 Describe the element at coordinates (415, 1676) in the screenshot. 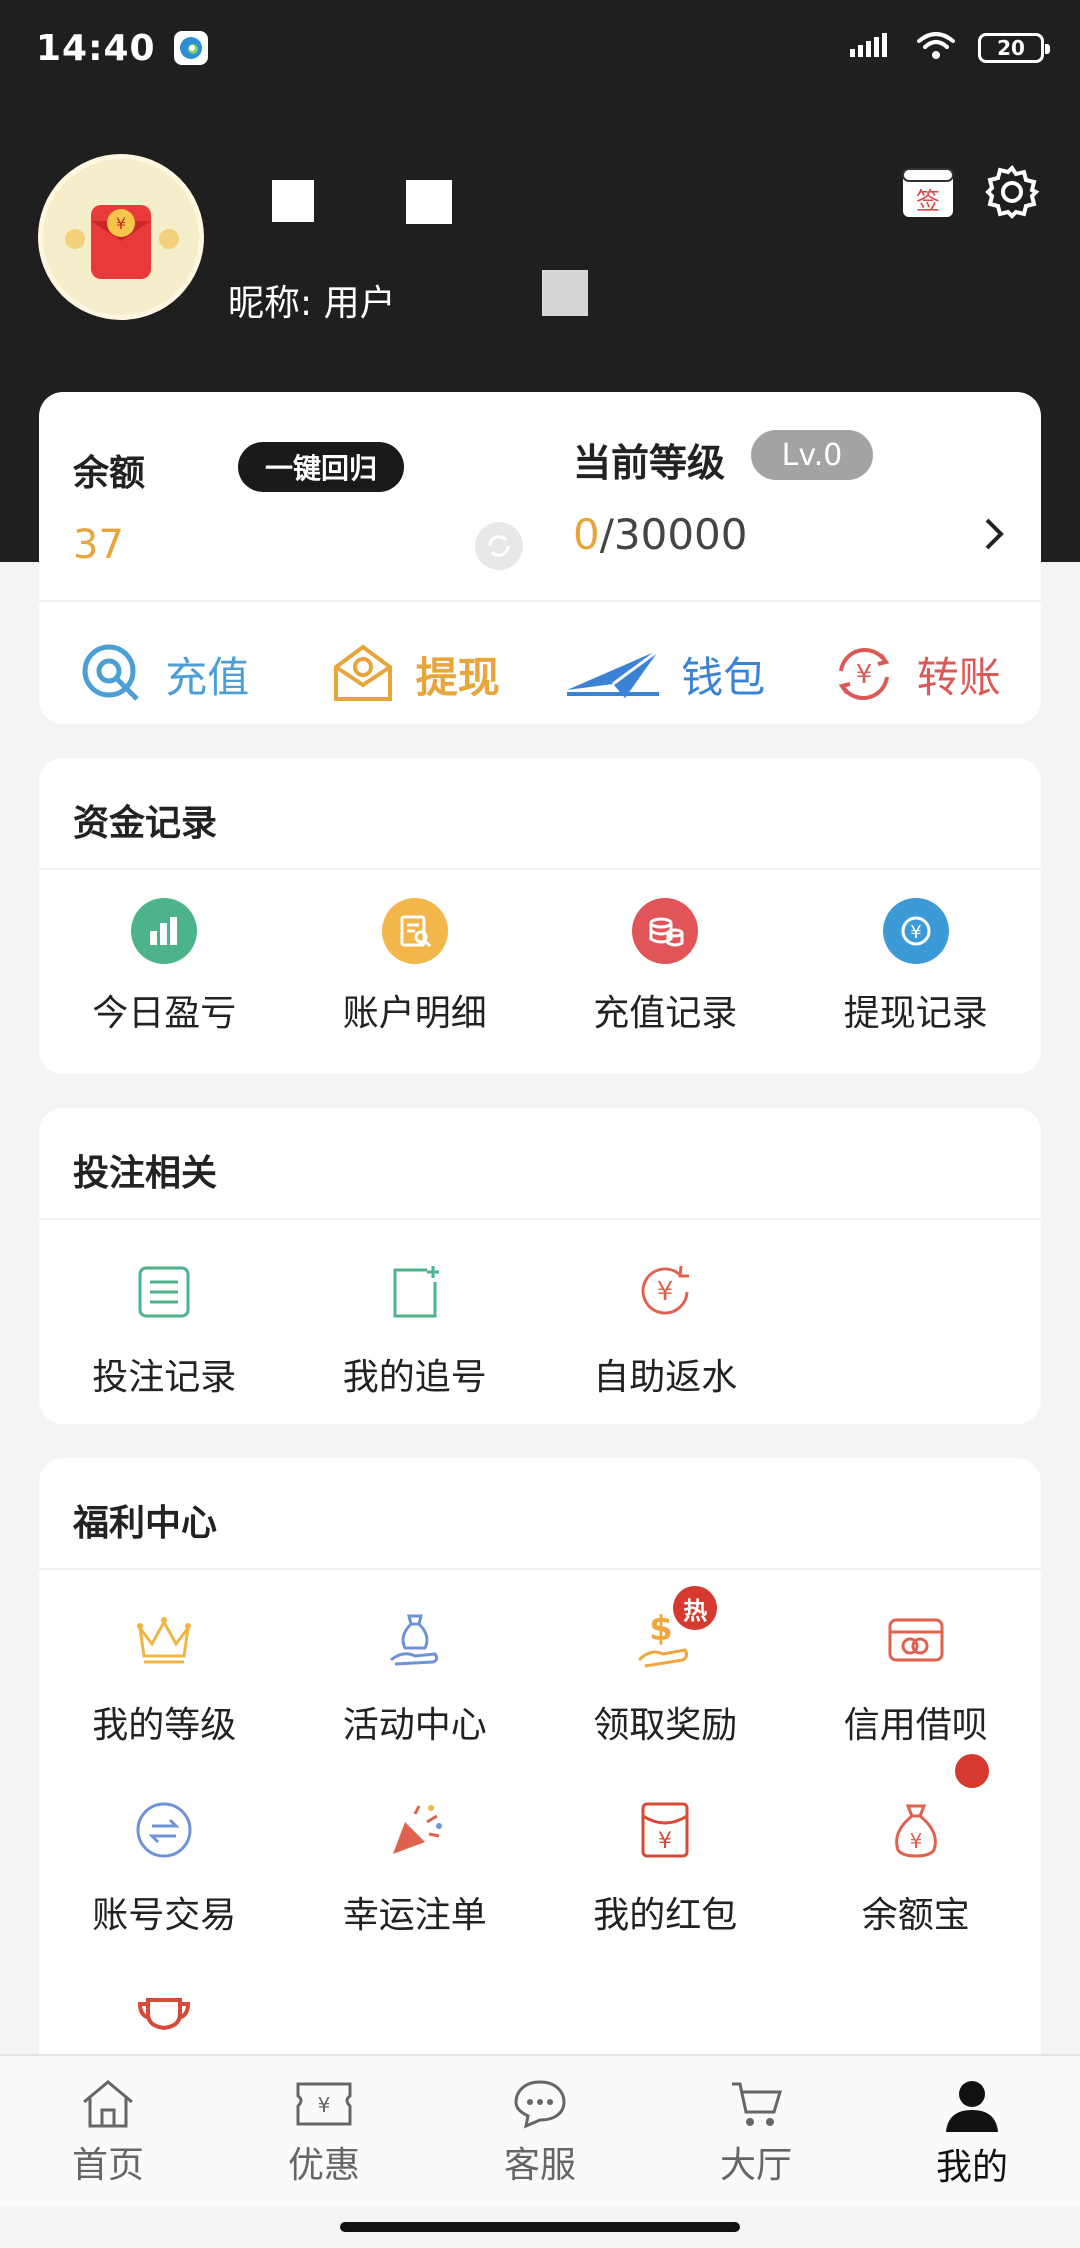

I see `activity-center-item: 活动中心` at that location.